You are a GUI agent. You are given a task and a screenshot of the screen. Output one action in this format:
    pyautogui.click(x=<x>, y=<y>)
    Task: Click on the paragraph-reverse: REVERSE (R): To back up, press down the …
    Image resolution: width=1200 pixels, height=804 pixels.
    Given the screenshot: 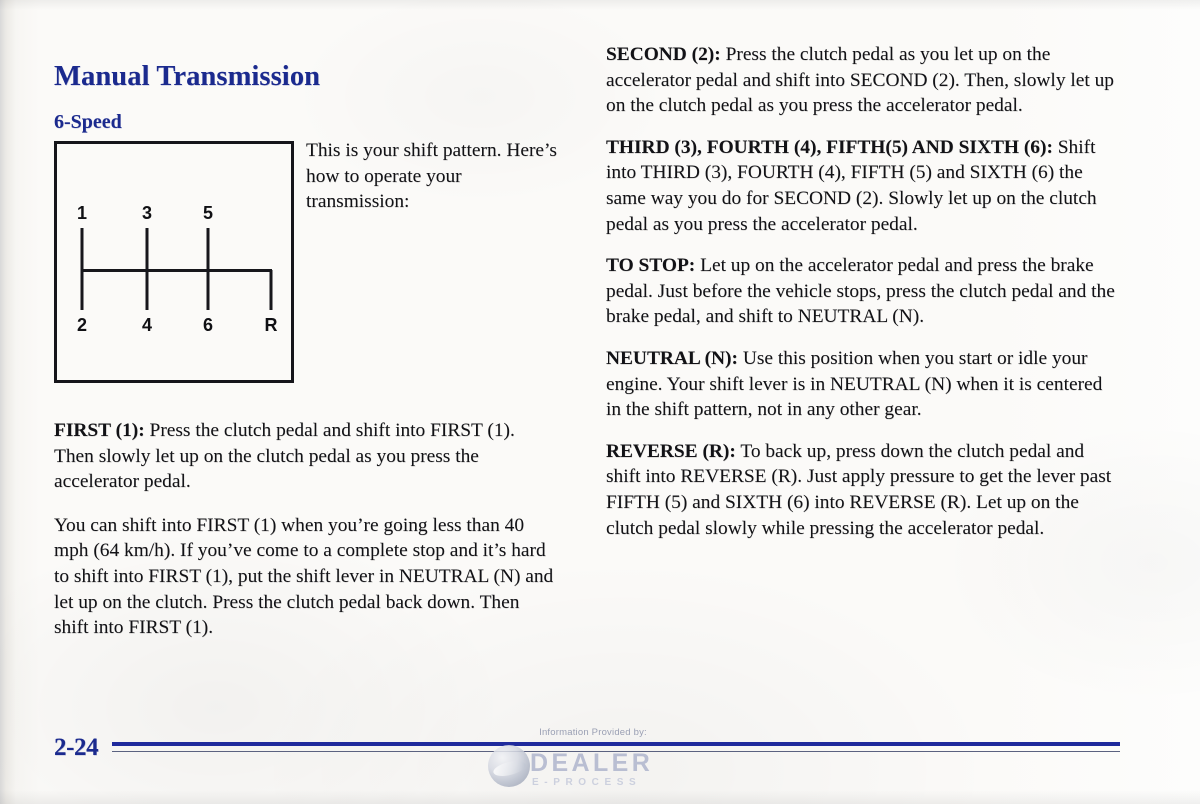 What is the action you would take?
    pyautogui.click(x=864, y=490)
    